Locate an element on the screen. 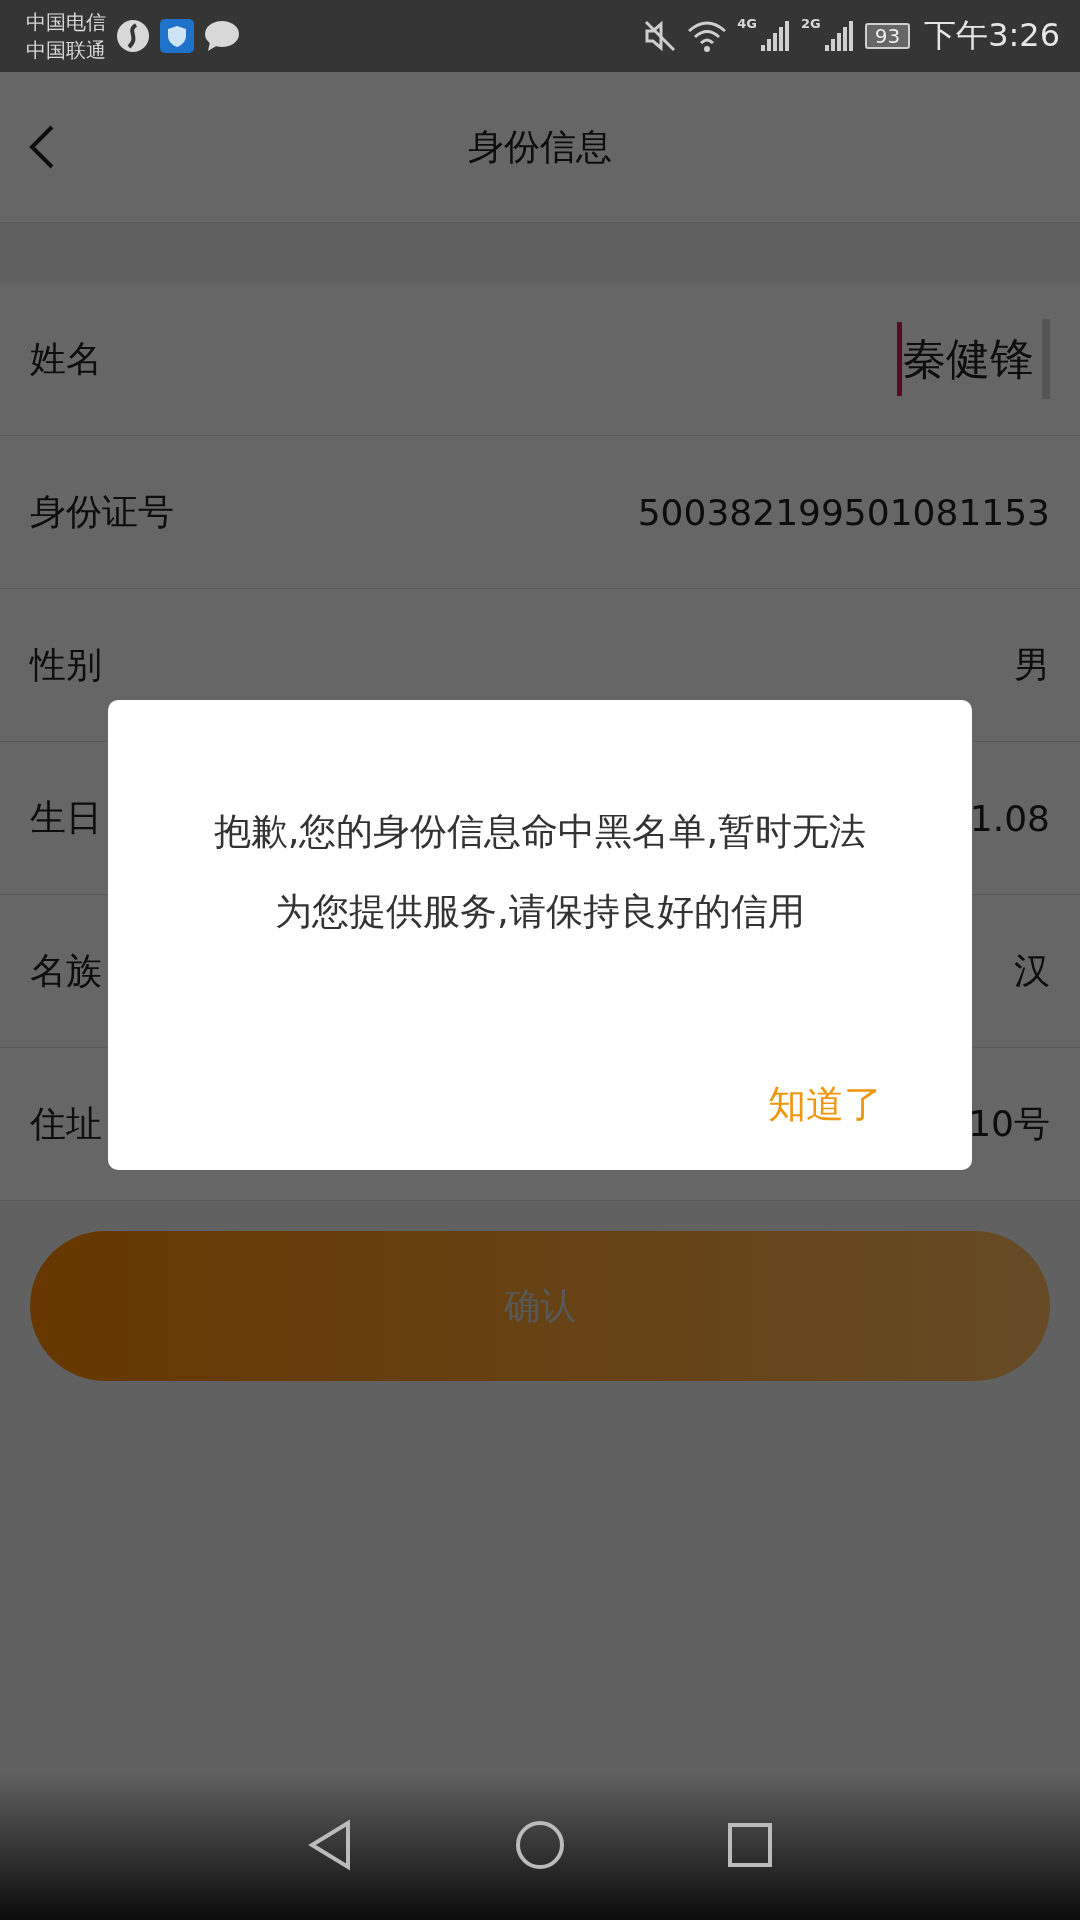 Image resolution: width=1080 pixels, height=1920 pixels. acknowledge-button: 知道了 is located at coordinates (825, 1104).